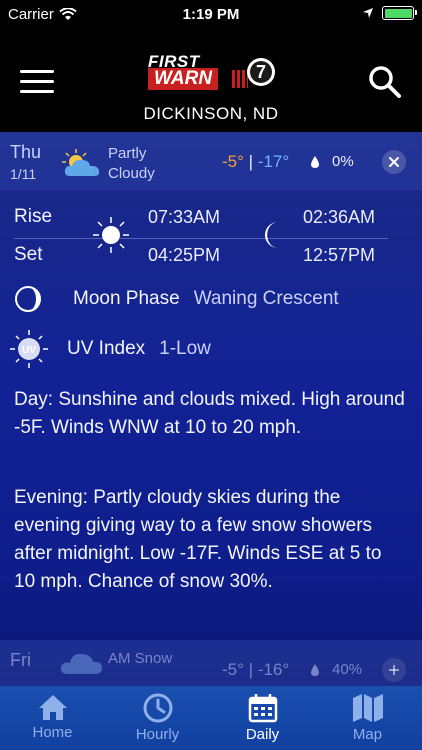 Image resolution: width=422 pixels, height=750 pixels. I want to click on station-logo: FIRST WARN 7, so click(213, 73).